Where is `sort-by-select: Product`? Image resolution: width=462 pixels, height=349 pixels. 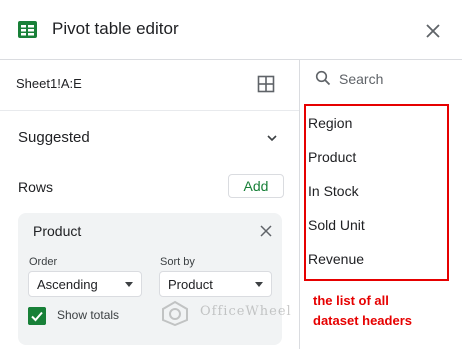 sort-by-select: Product is located at coordinates (215, 284).